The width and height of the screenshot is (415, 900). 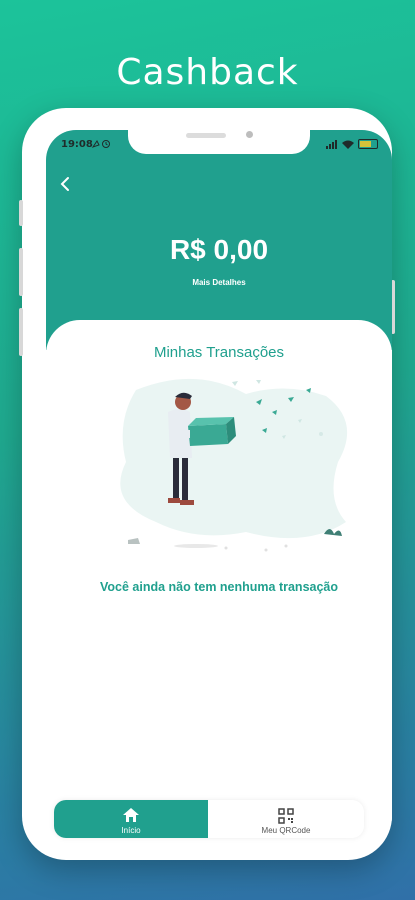 I want to click on back-button, so click(x=66, y=184).